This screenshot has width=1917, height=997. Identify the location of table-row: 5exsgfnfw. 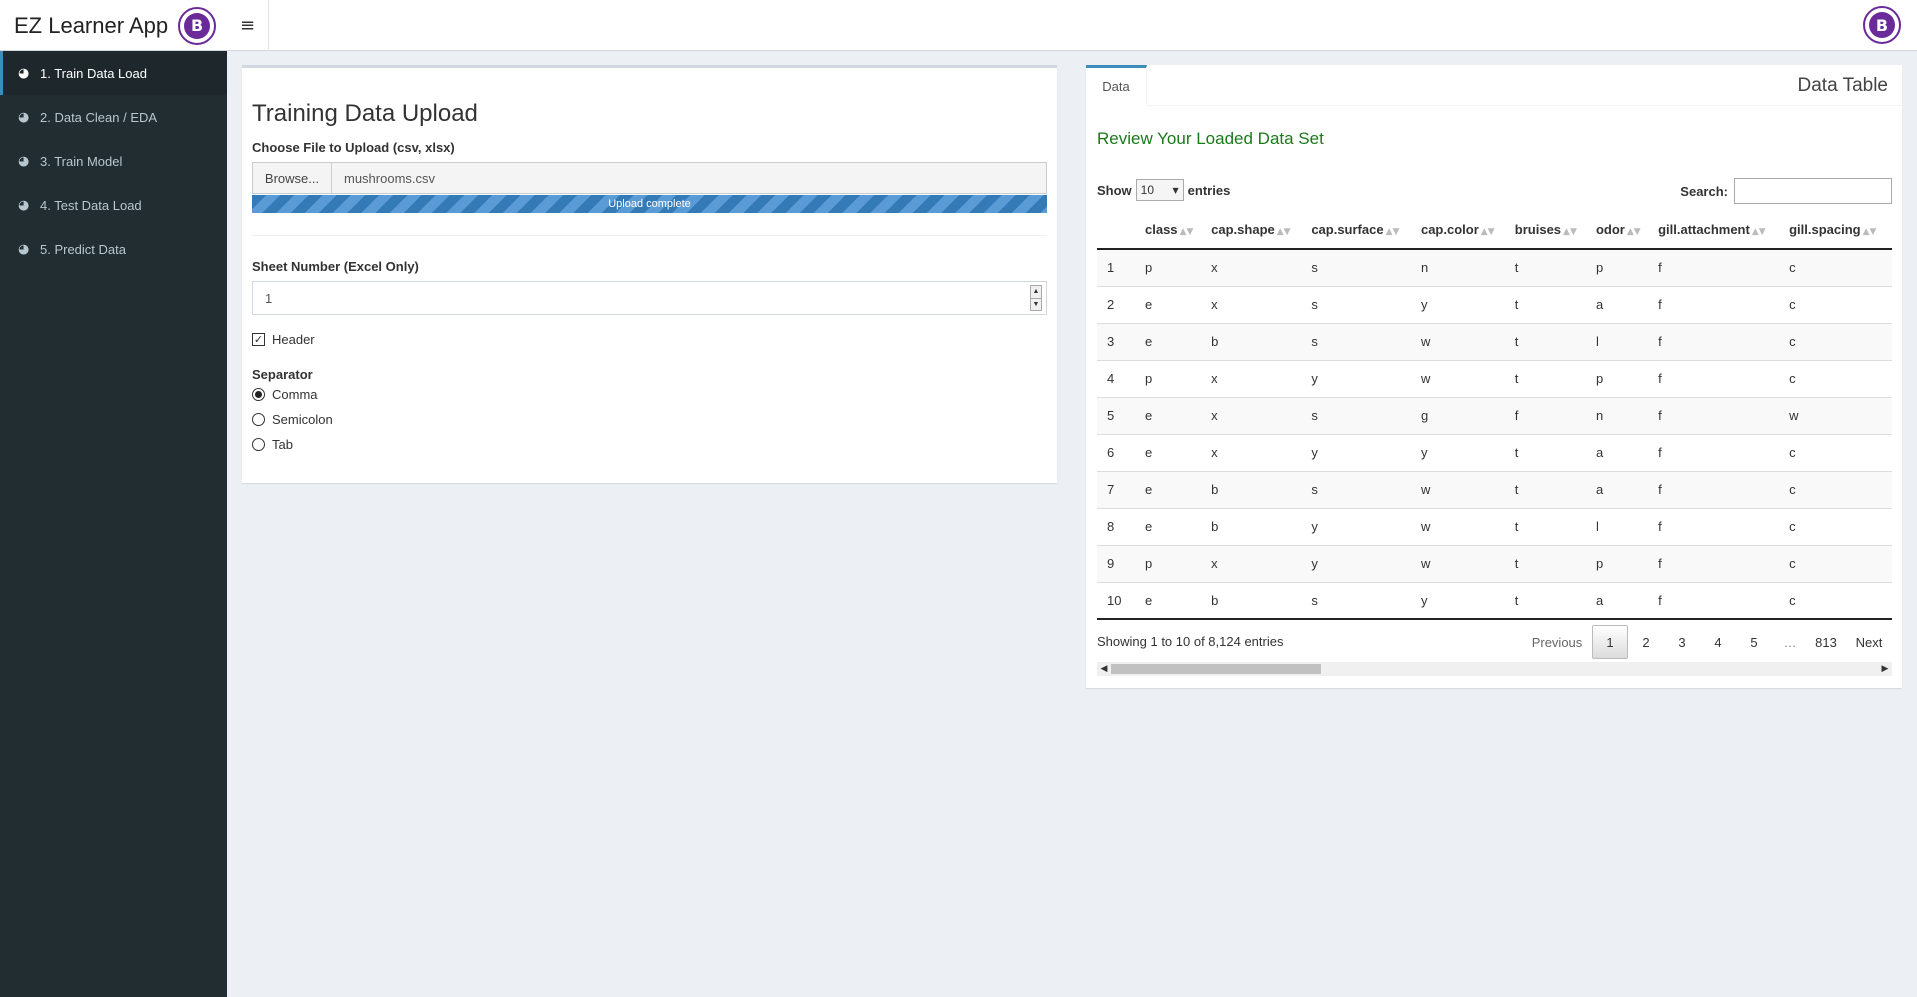
(1494, 415).